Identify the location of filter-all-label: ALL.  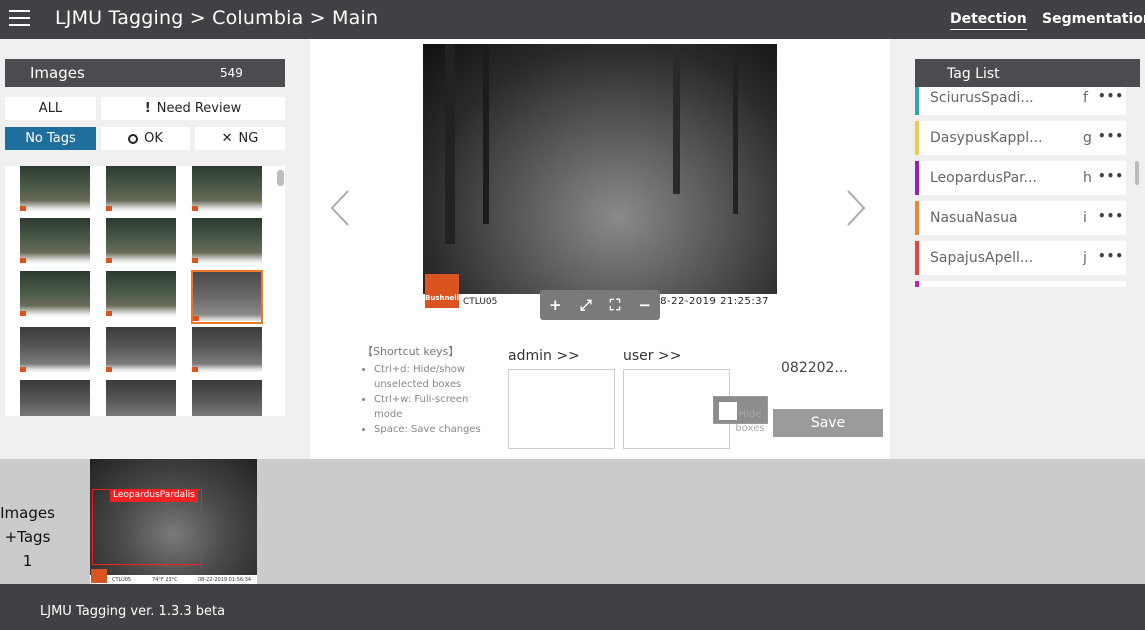
(50, 108).